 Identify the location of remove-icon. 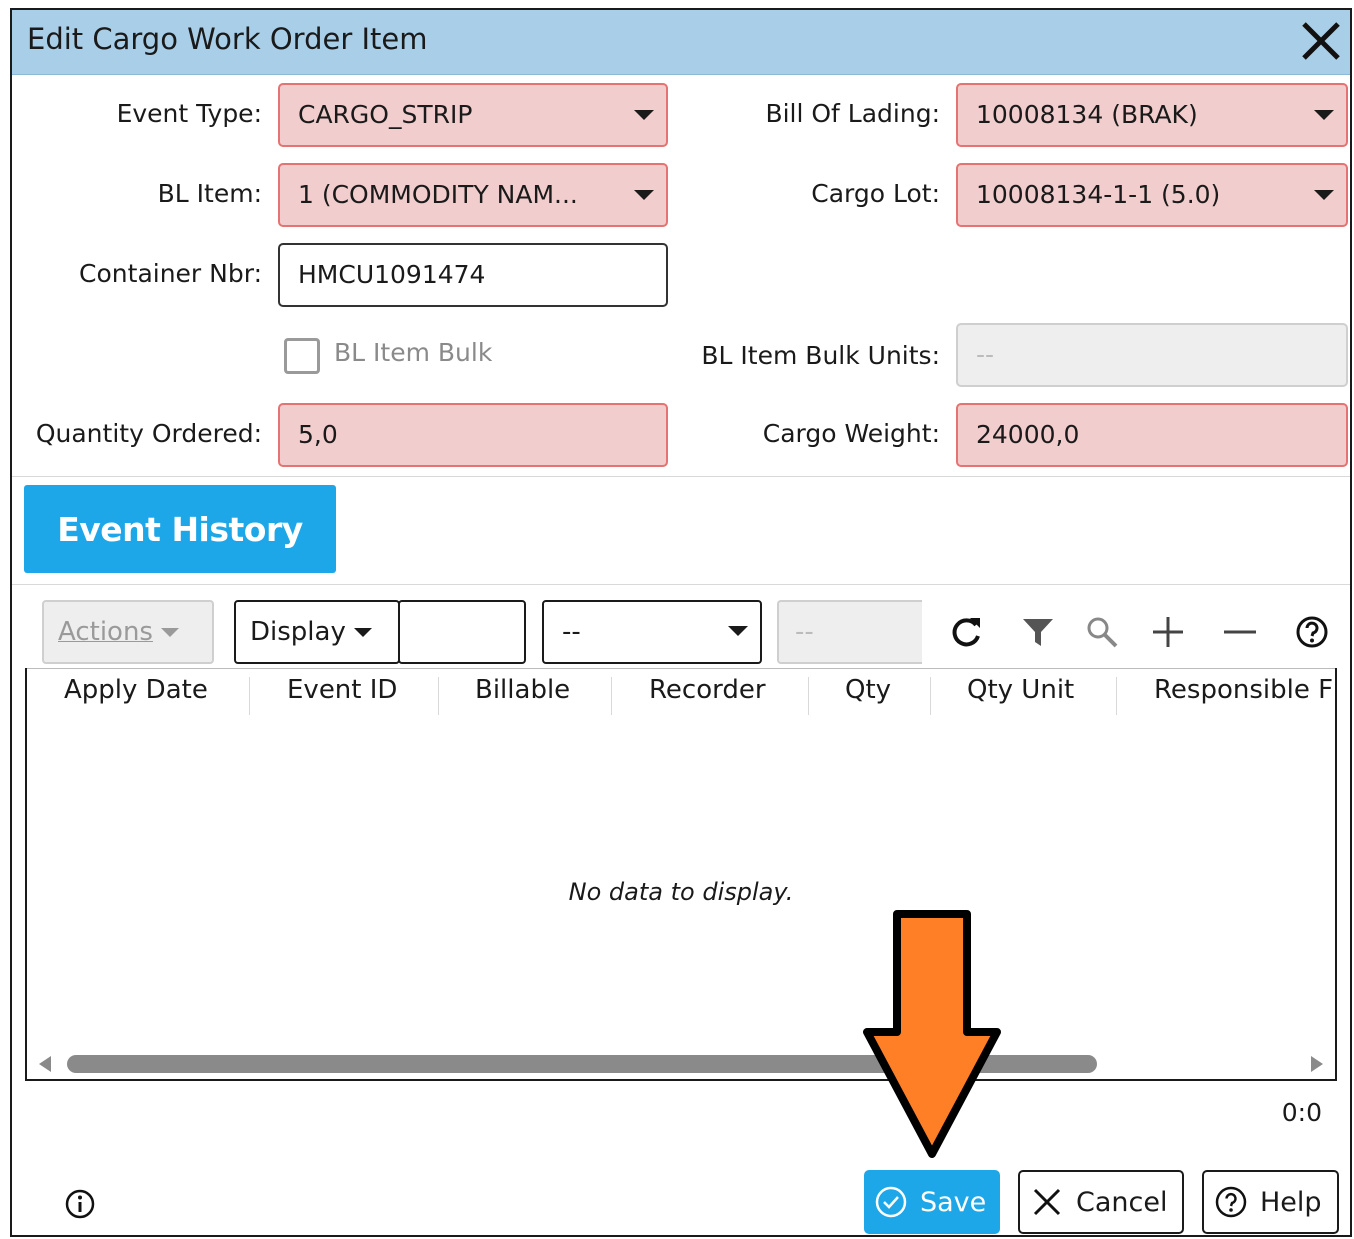
(1240, 632).